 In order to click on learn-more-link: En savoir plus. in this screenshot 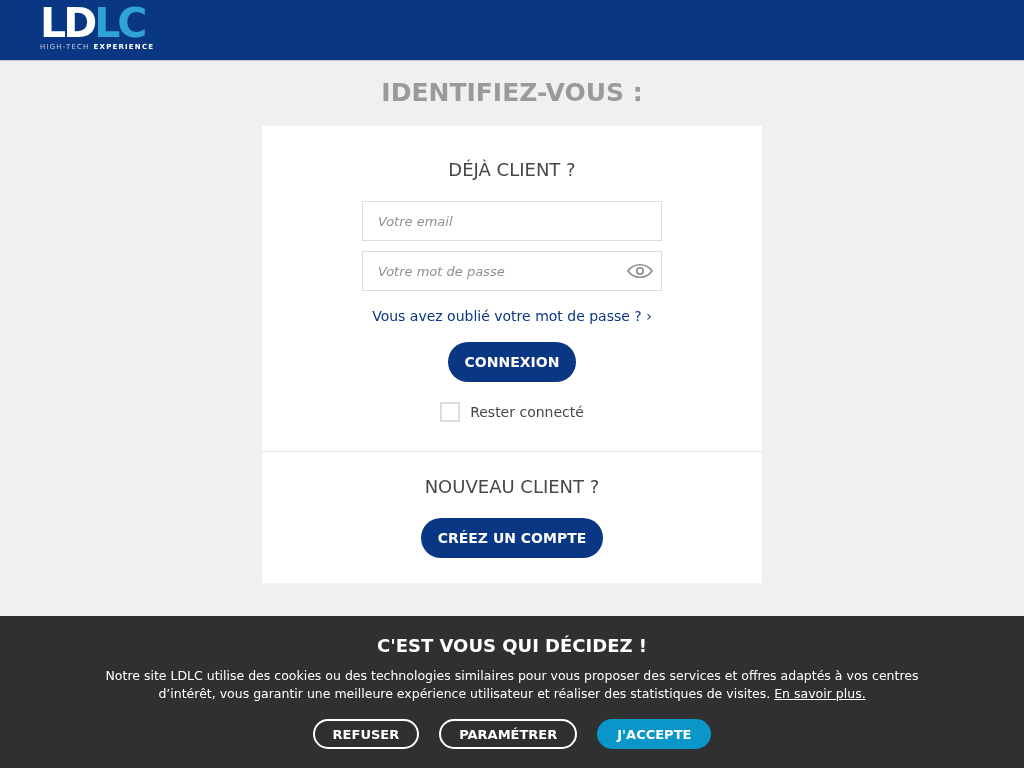, I will do `click(820, 693)`.